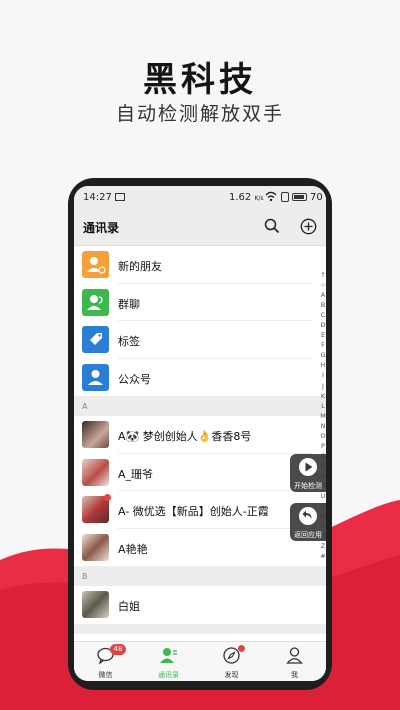 This screenshot has width=400, height=710. Describe the element at coordinates (322, 406) in the screenshot. I see `index-letter: L` at that location.